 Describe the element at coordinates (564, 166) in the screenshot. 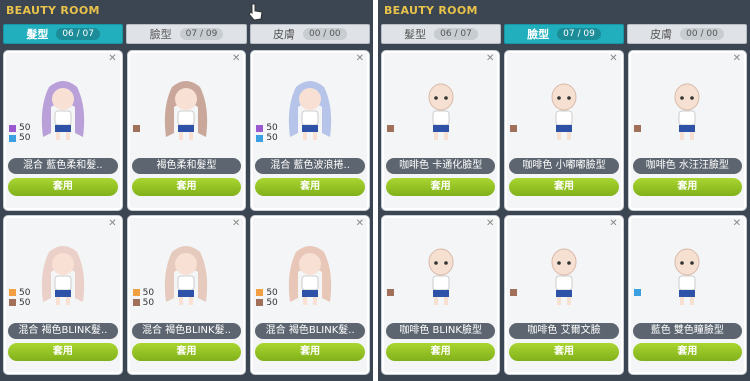

I see `item-name: 咖啡色 小嘟嘟臉型` at that location.